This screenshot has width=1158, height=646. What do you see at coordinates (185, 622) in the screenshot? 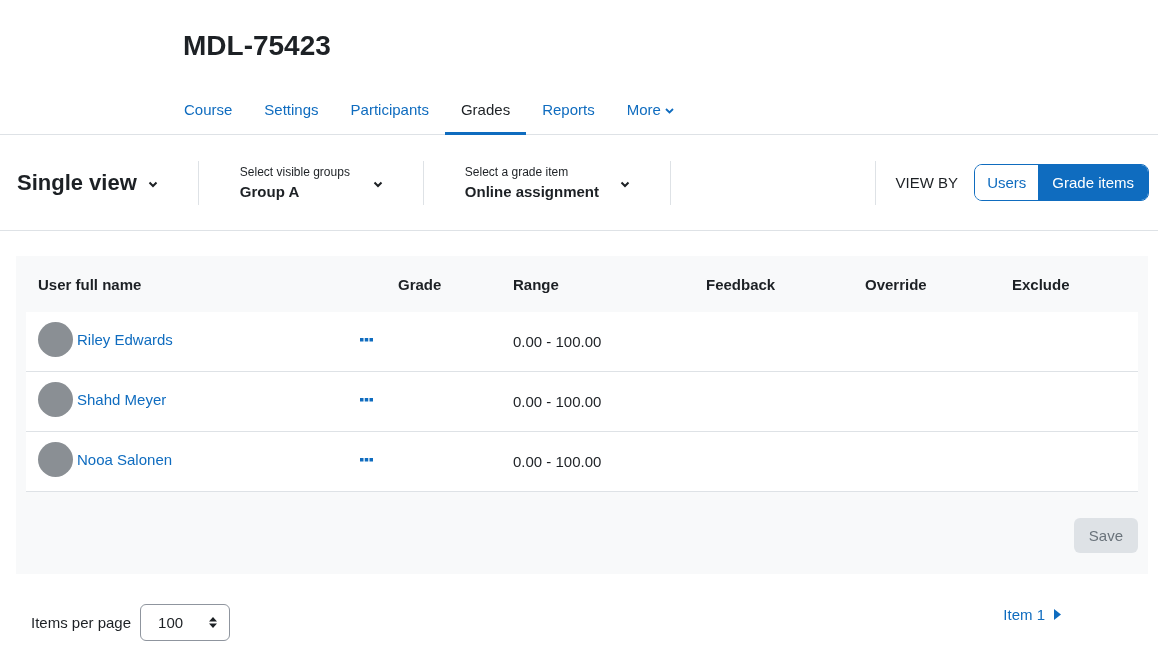
I see `items-per-page-select: 100` at bounding box center [185, 622].